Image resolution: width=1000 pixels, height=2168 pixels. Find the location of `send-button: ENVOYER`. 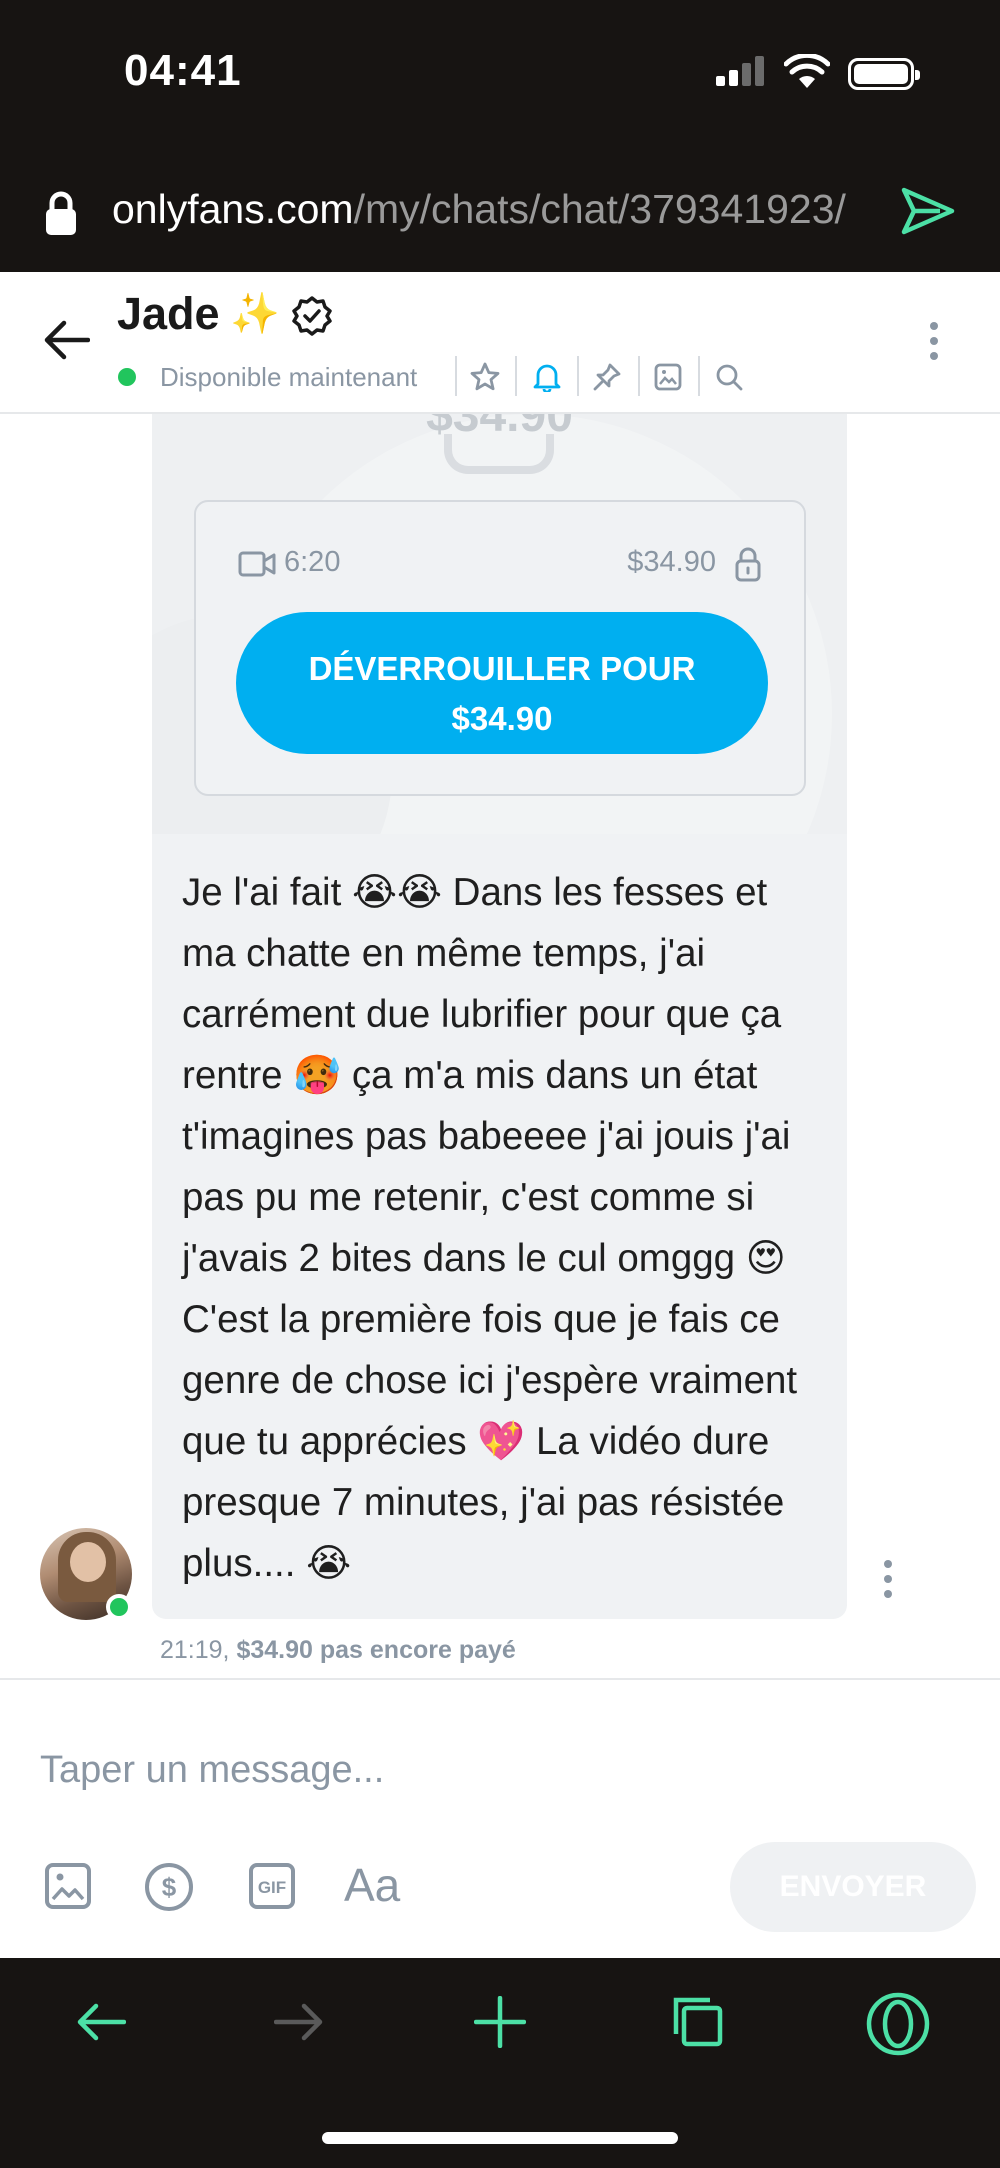

send-button: ENVOYER is located at coordinates (853, 1887).